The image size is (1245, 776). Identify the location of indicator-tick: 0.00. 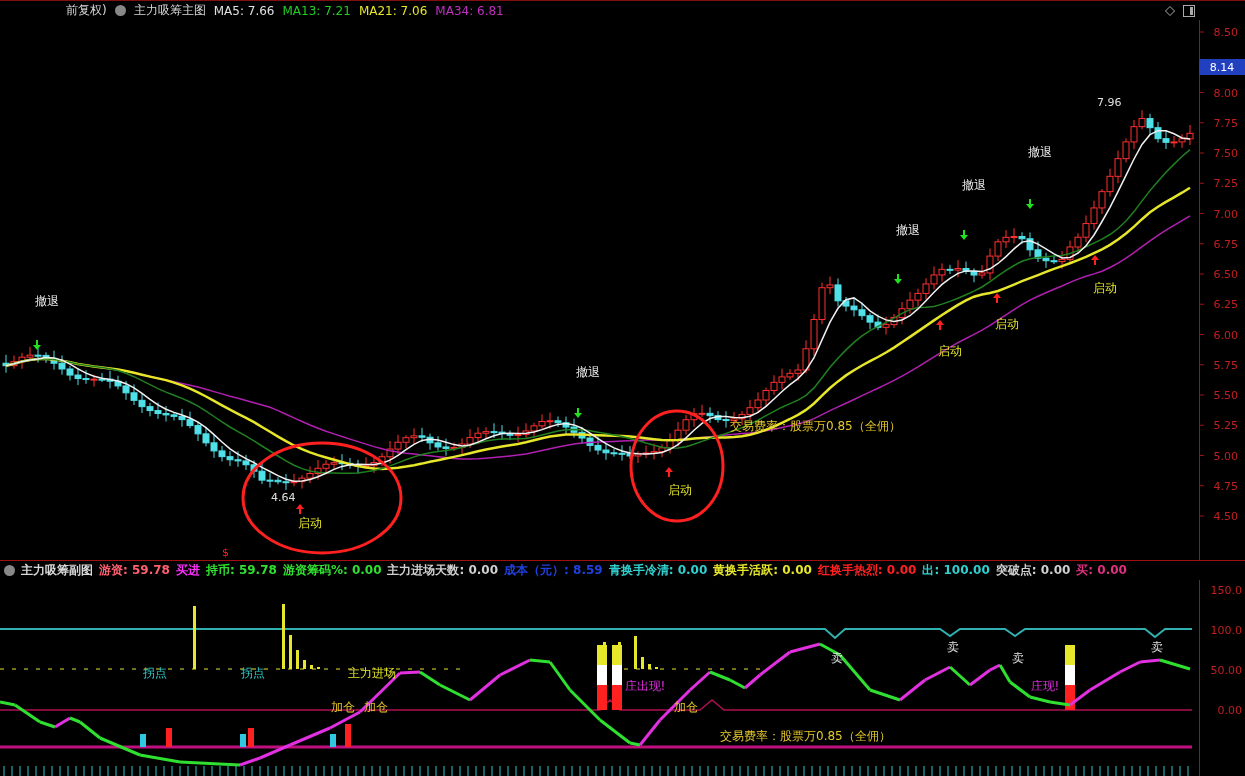
(1229, 710).